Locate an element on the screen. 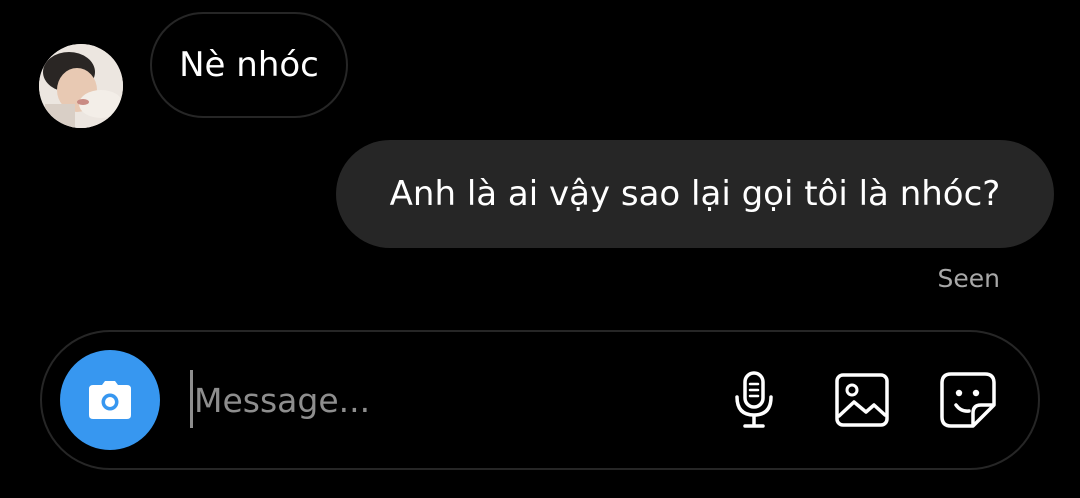 The image size is (1080, 498). image-icon is located at coordinates (862, 400).